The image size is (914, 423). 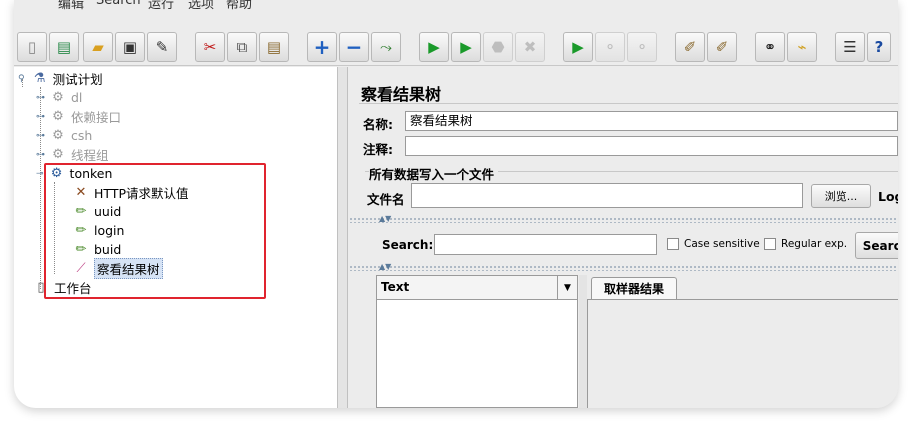 What do you see at coordinates (583, 341) in the screenshot?
I see `results-splitter` at bounding box center [583, 341].